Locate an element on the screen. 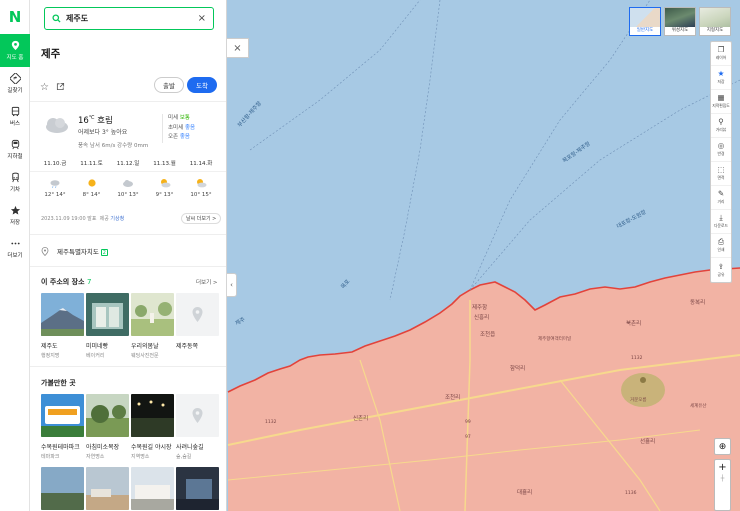  place-card: 우리의봄날 웨딩사진전문 is located at coordinates (152, 326).